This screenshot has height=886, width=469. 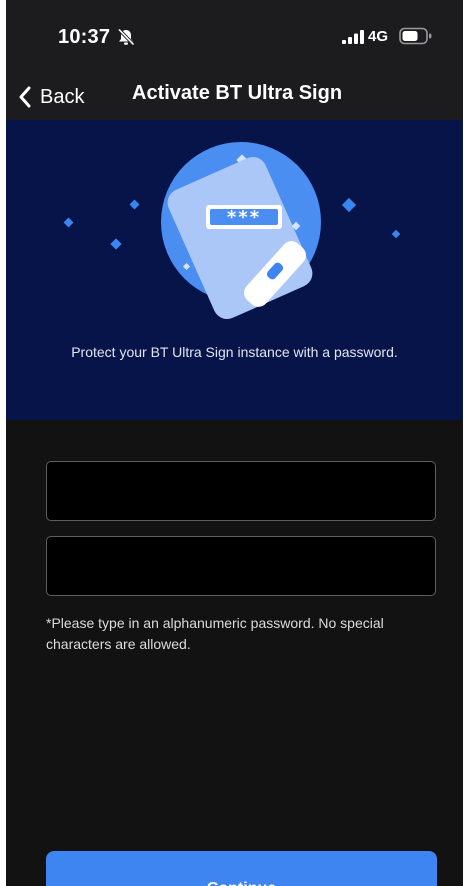 I want to click on password-mask-text: ***, so click(x=244, y=217).